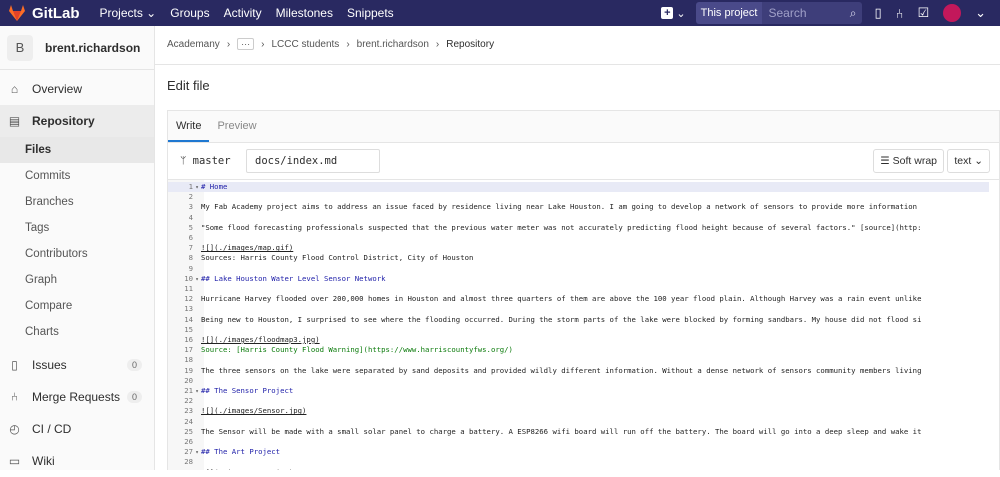 The image size is (1000, 477). What do you see at coordinates (236, 126) in the screenshot?
I see `tab-preview: Preview` at bounding box center [236, 126].